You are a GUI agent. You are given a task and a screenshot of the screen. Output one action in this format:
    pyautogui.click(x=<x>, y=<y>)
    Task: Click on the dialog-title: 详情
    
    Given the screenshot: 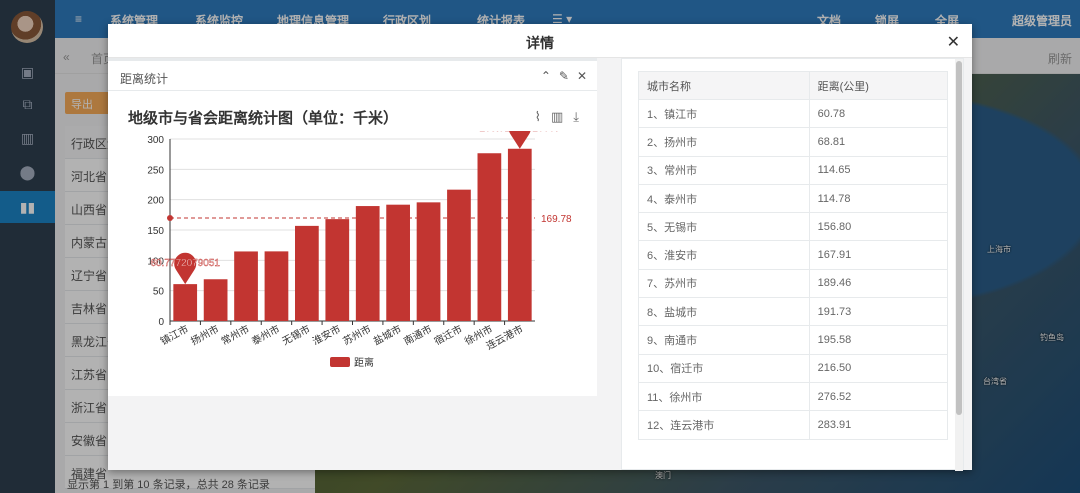 What is the action you would take?
    pyautogui.click(x=540, y=43)
    